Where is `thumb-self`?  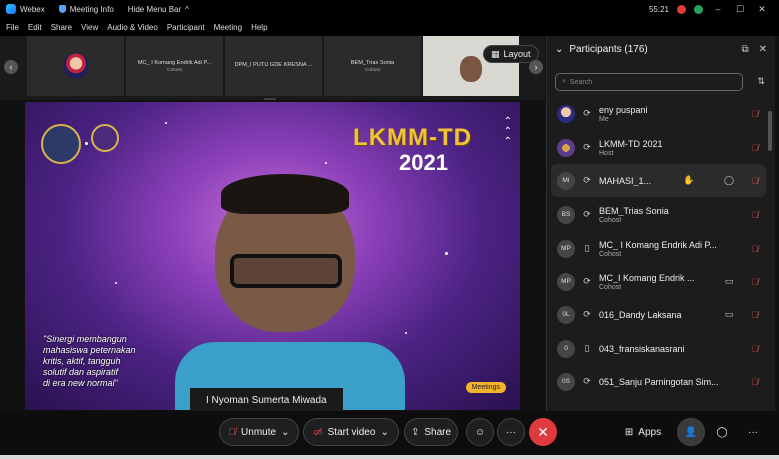
thumb-self is located at coordinates (75, 66).